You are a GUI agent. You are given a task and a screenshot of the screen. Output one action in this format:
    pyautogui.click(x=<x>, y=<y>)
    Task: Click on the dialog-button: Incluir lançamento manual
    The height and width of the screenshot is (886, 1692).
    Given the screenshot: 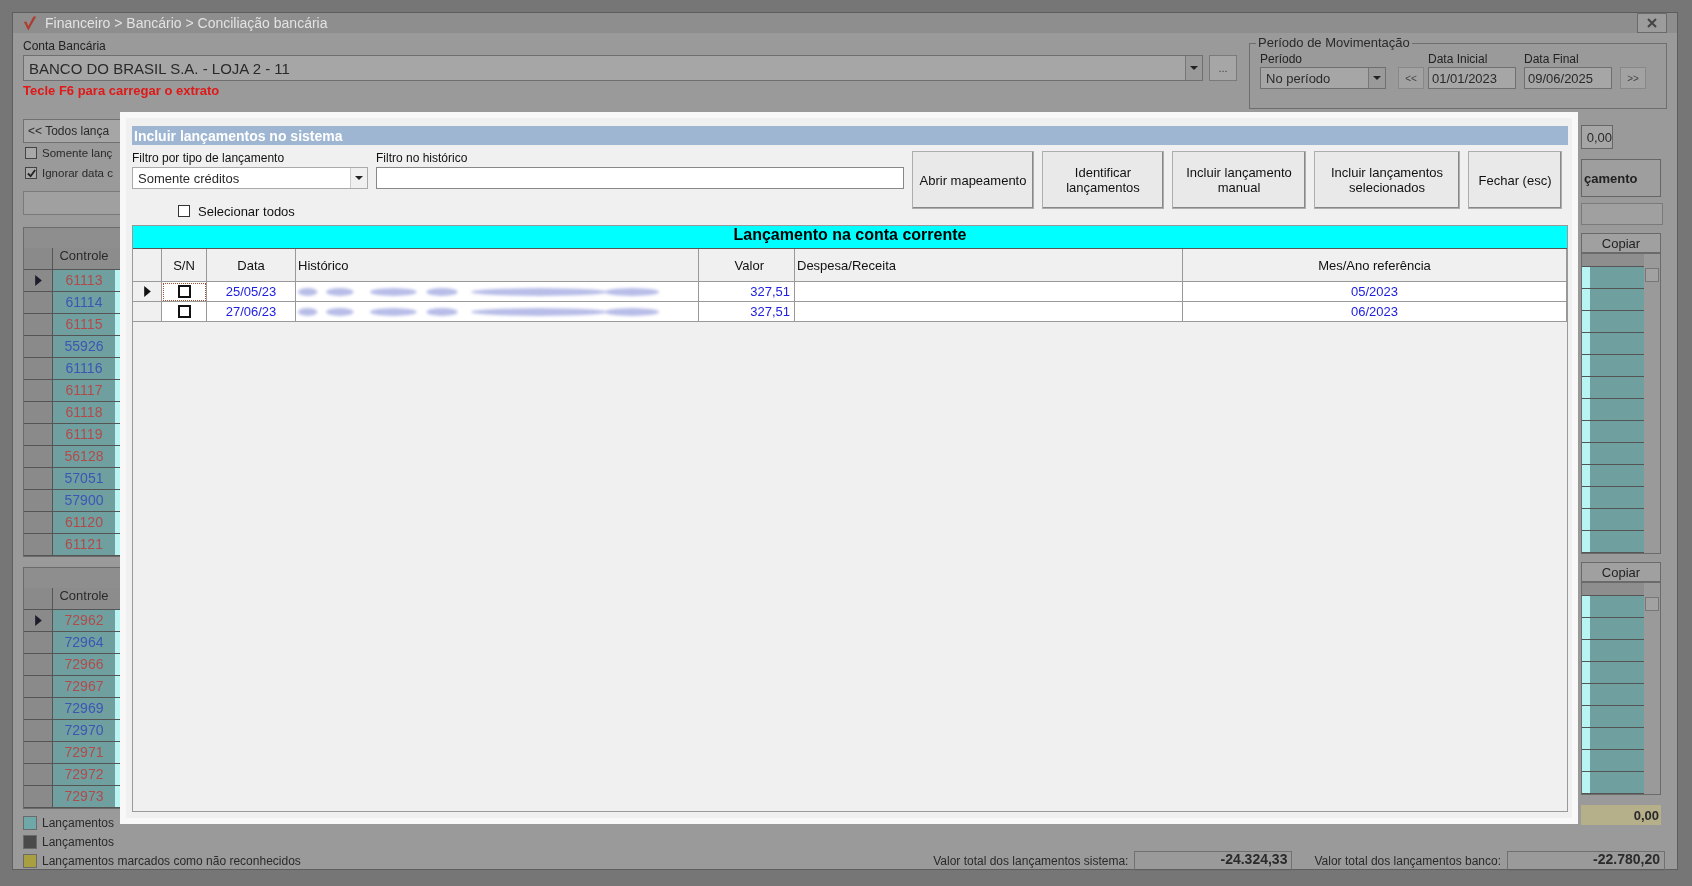 What is the action you would take?
    pyautogui.click(x=1239, y=180)
    